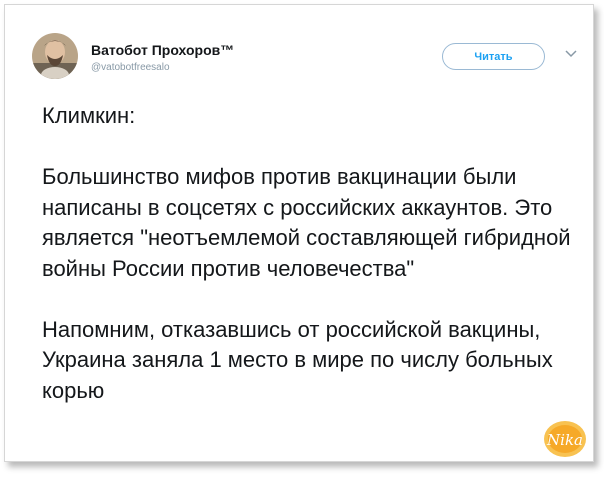  Describe the element at coordinates (493, 56) in the screenshot. I see `follow-button: Читать` at that location.